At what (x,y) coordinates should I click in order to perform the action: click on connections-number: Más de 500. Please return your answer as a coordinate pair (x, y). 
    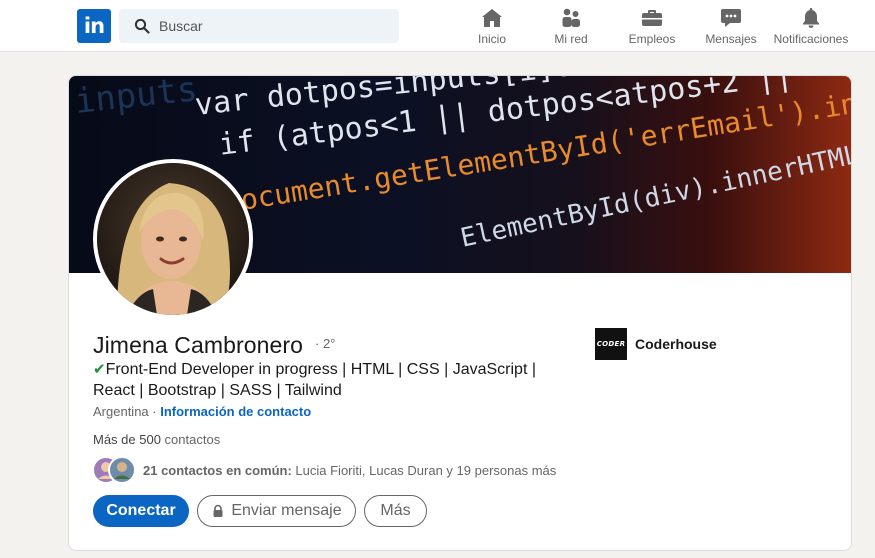
    Looking at the image, I should click on (127, 439).